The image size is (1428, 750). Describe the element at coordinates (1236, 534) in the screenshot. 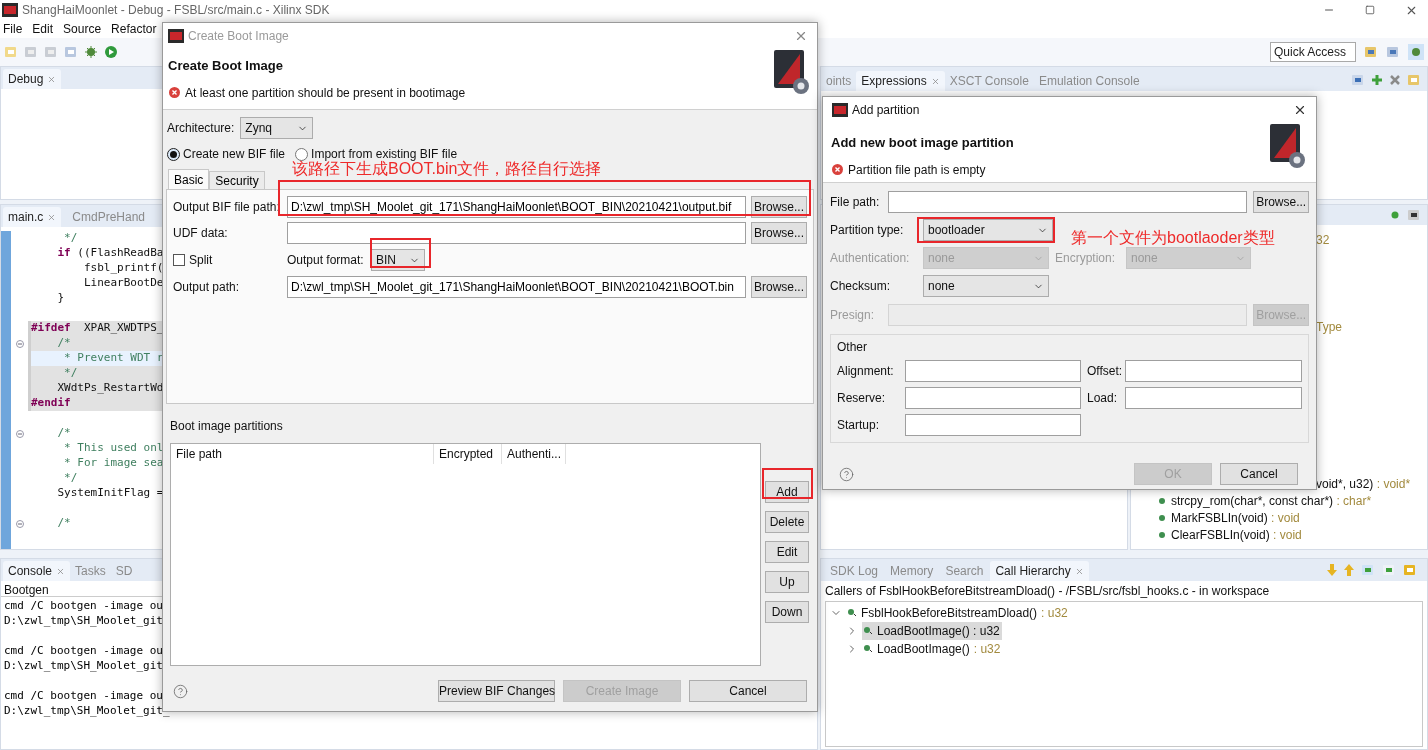

I see `outline-item: ClearFSBLIn(void) : void` at that location.